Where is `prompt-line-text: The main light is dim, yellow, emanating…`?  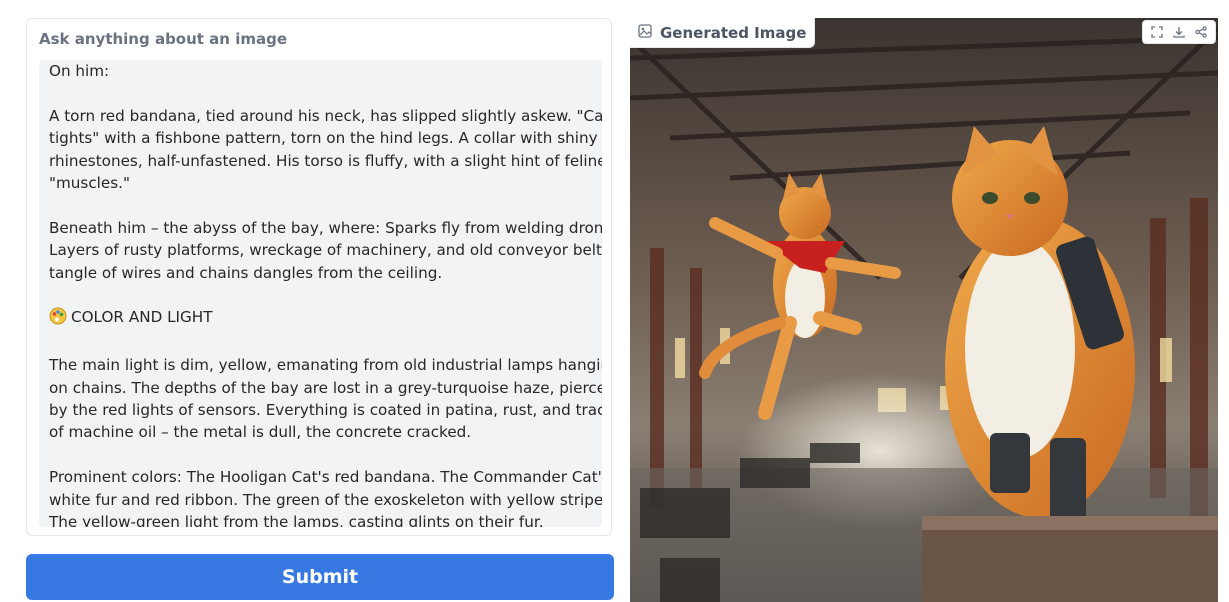
prompt-line-text: The main light is dim, yellow, emanating… is located at coordinates (325, 365).